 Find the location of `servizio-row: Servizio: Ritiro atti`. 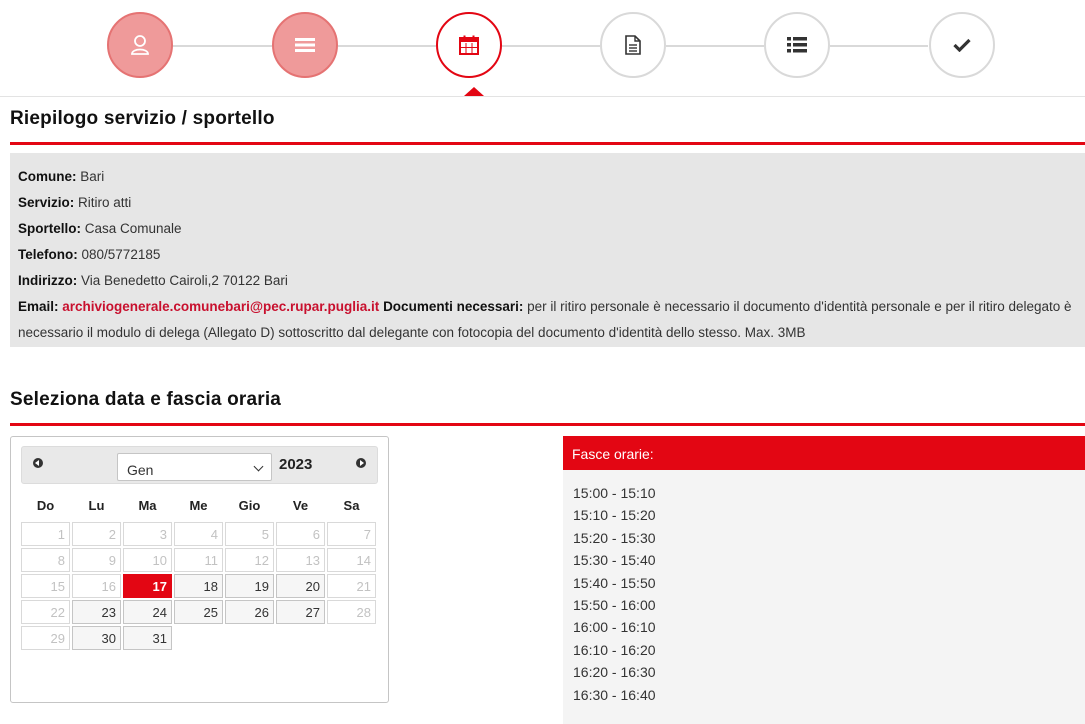

servizio-row: Servizio: Ritiro atti is located at coordinates (547, 203).